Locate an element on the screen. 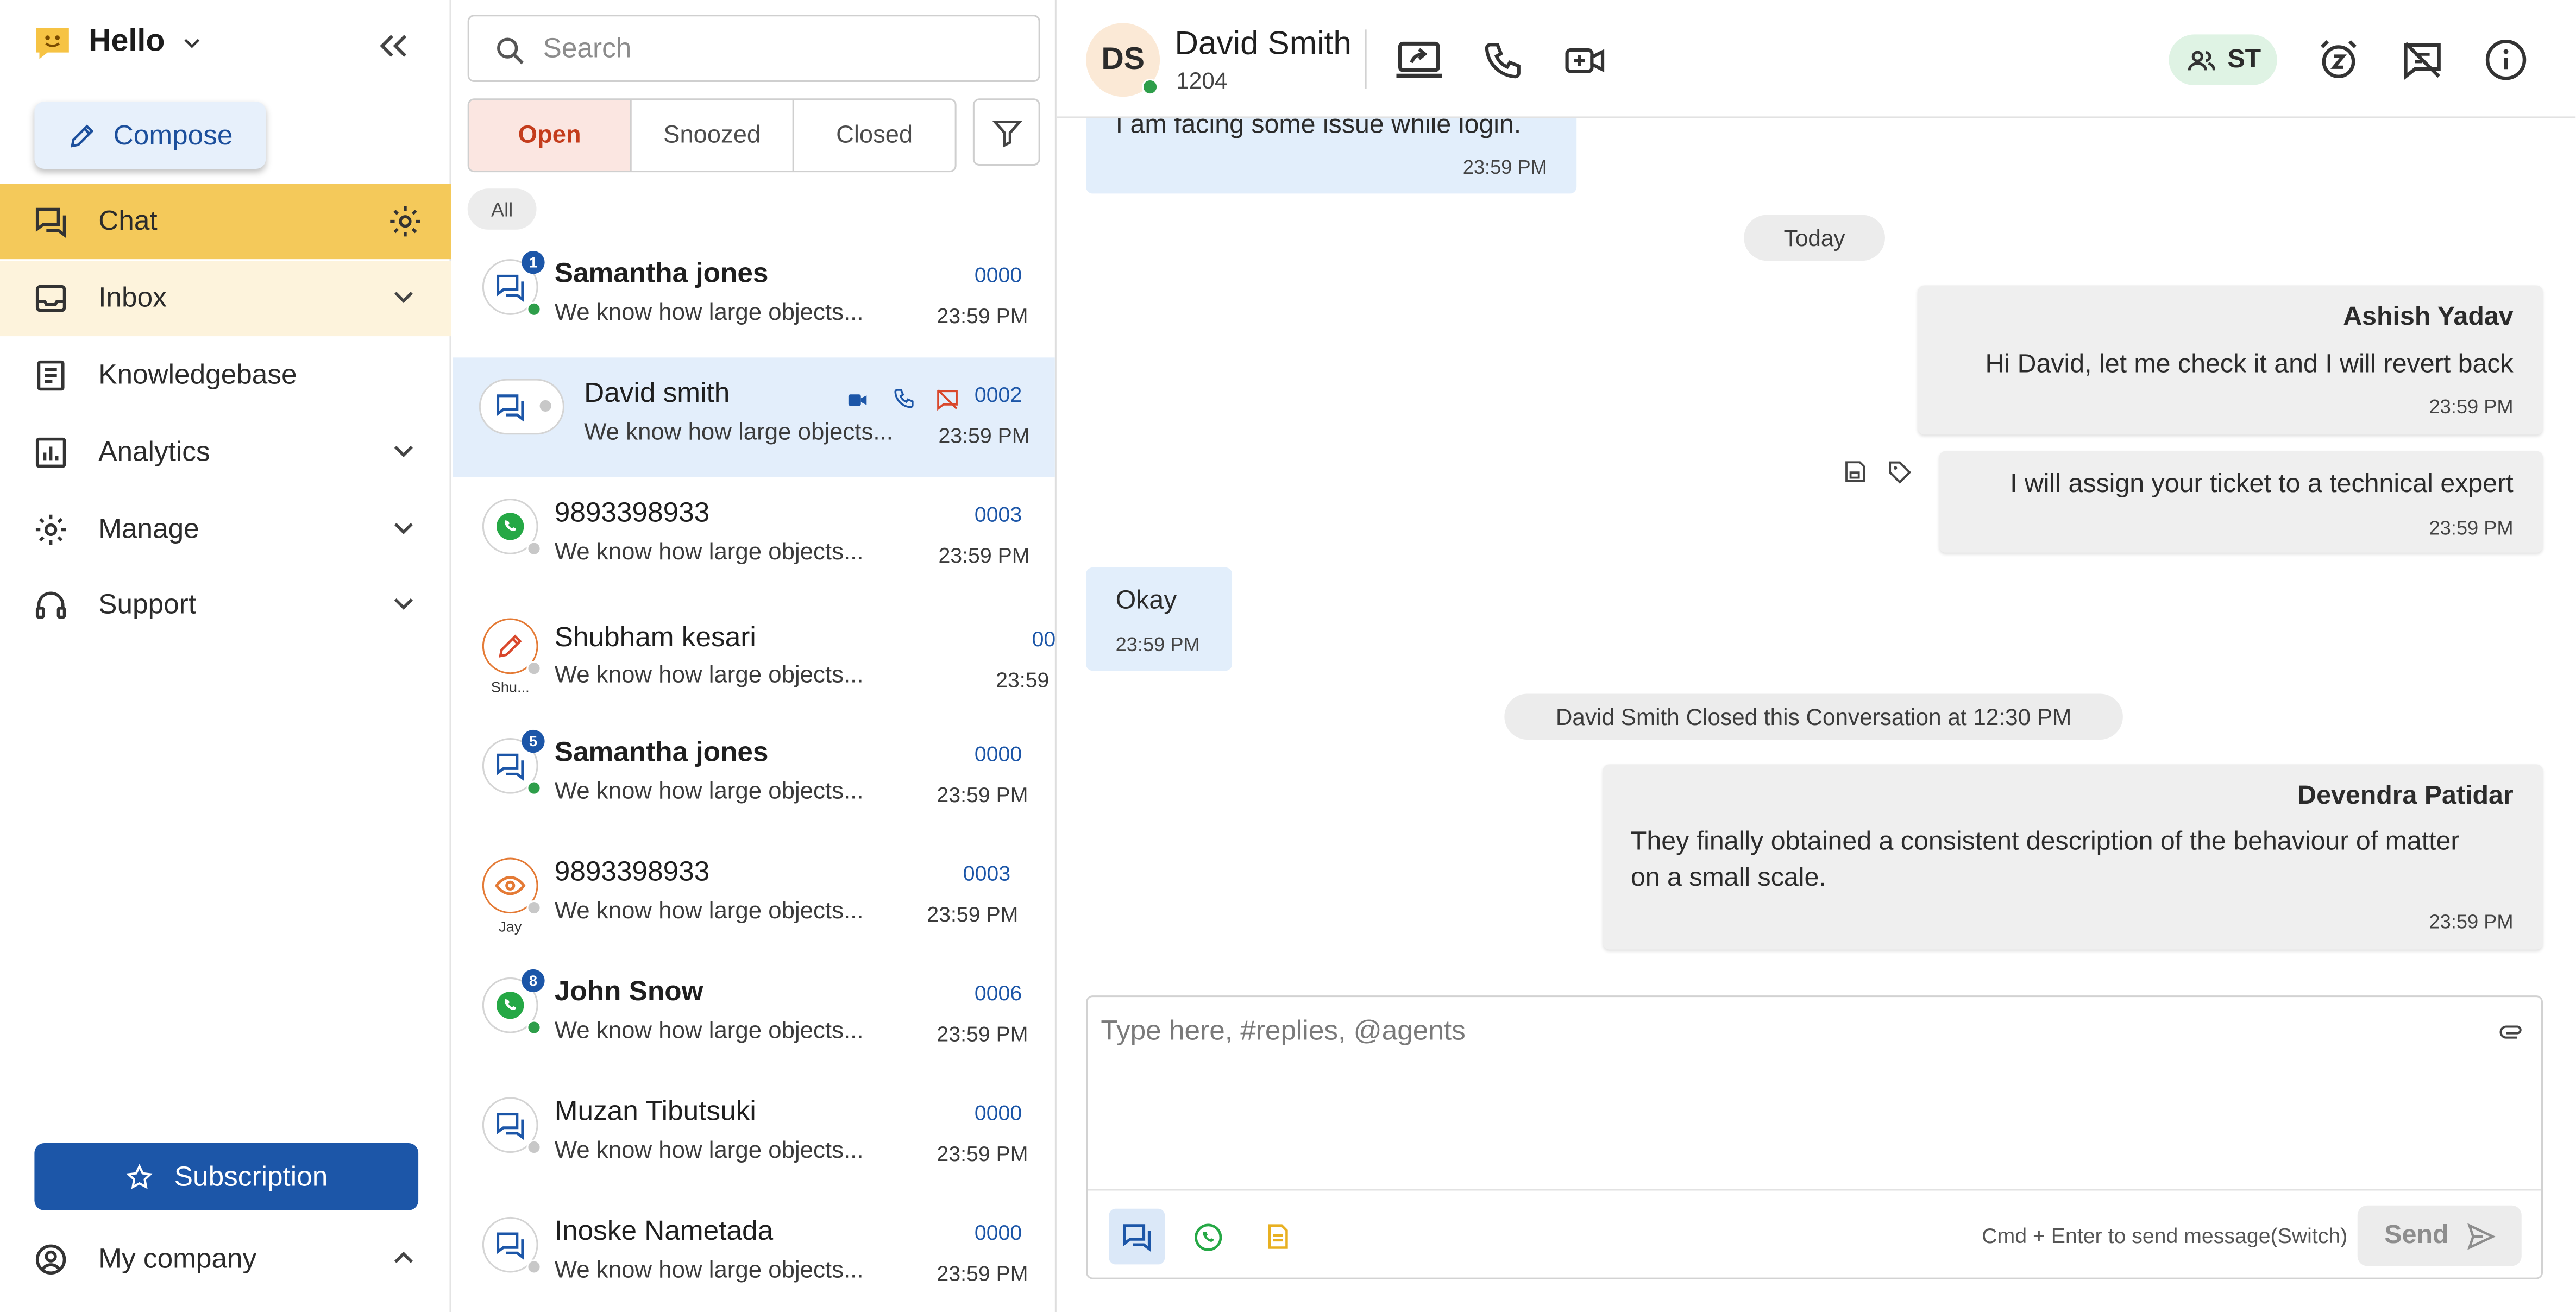 The image size is (2576, 1312). contact-name: 9893398933 is located at coordinates (632, 512).